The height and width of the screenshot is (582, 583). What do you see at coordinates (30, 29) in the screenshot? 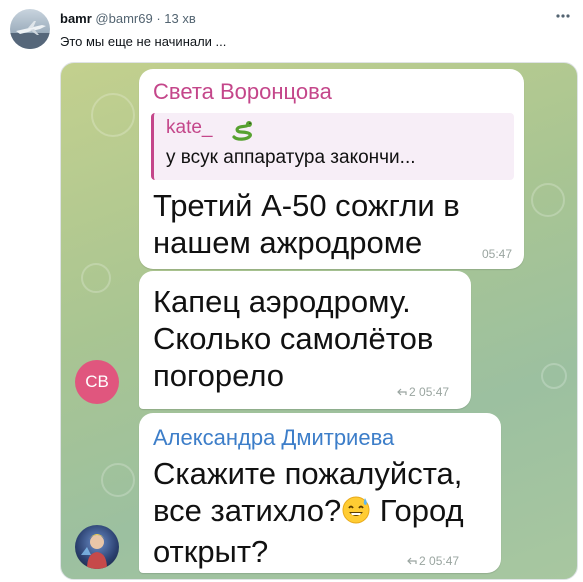
I see `author-avatar` at bounding box center [30, 29].